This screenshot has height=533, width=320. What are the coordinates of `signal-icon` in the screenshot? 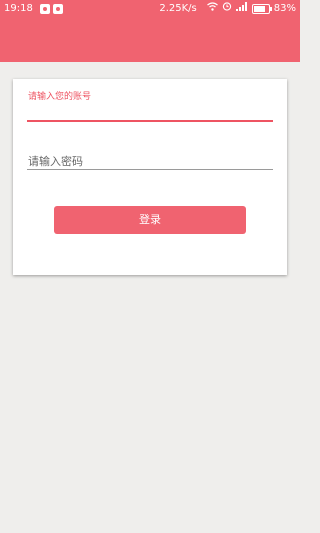 It's located at (241, 9).